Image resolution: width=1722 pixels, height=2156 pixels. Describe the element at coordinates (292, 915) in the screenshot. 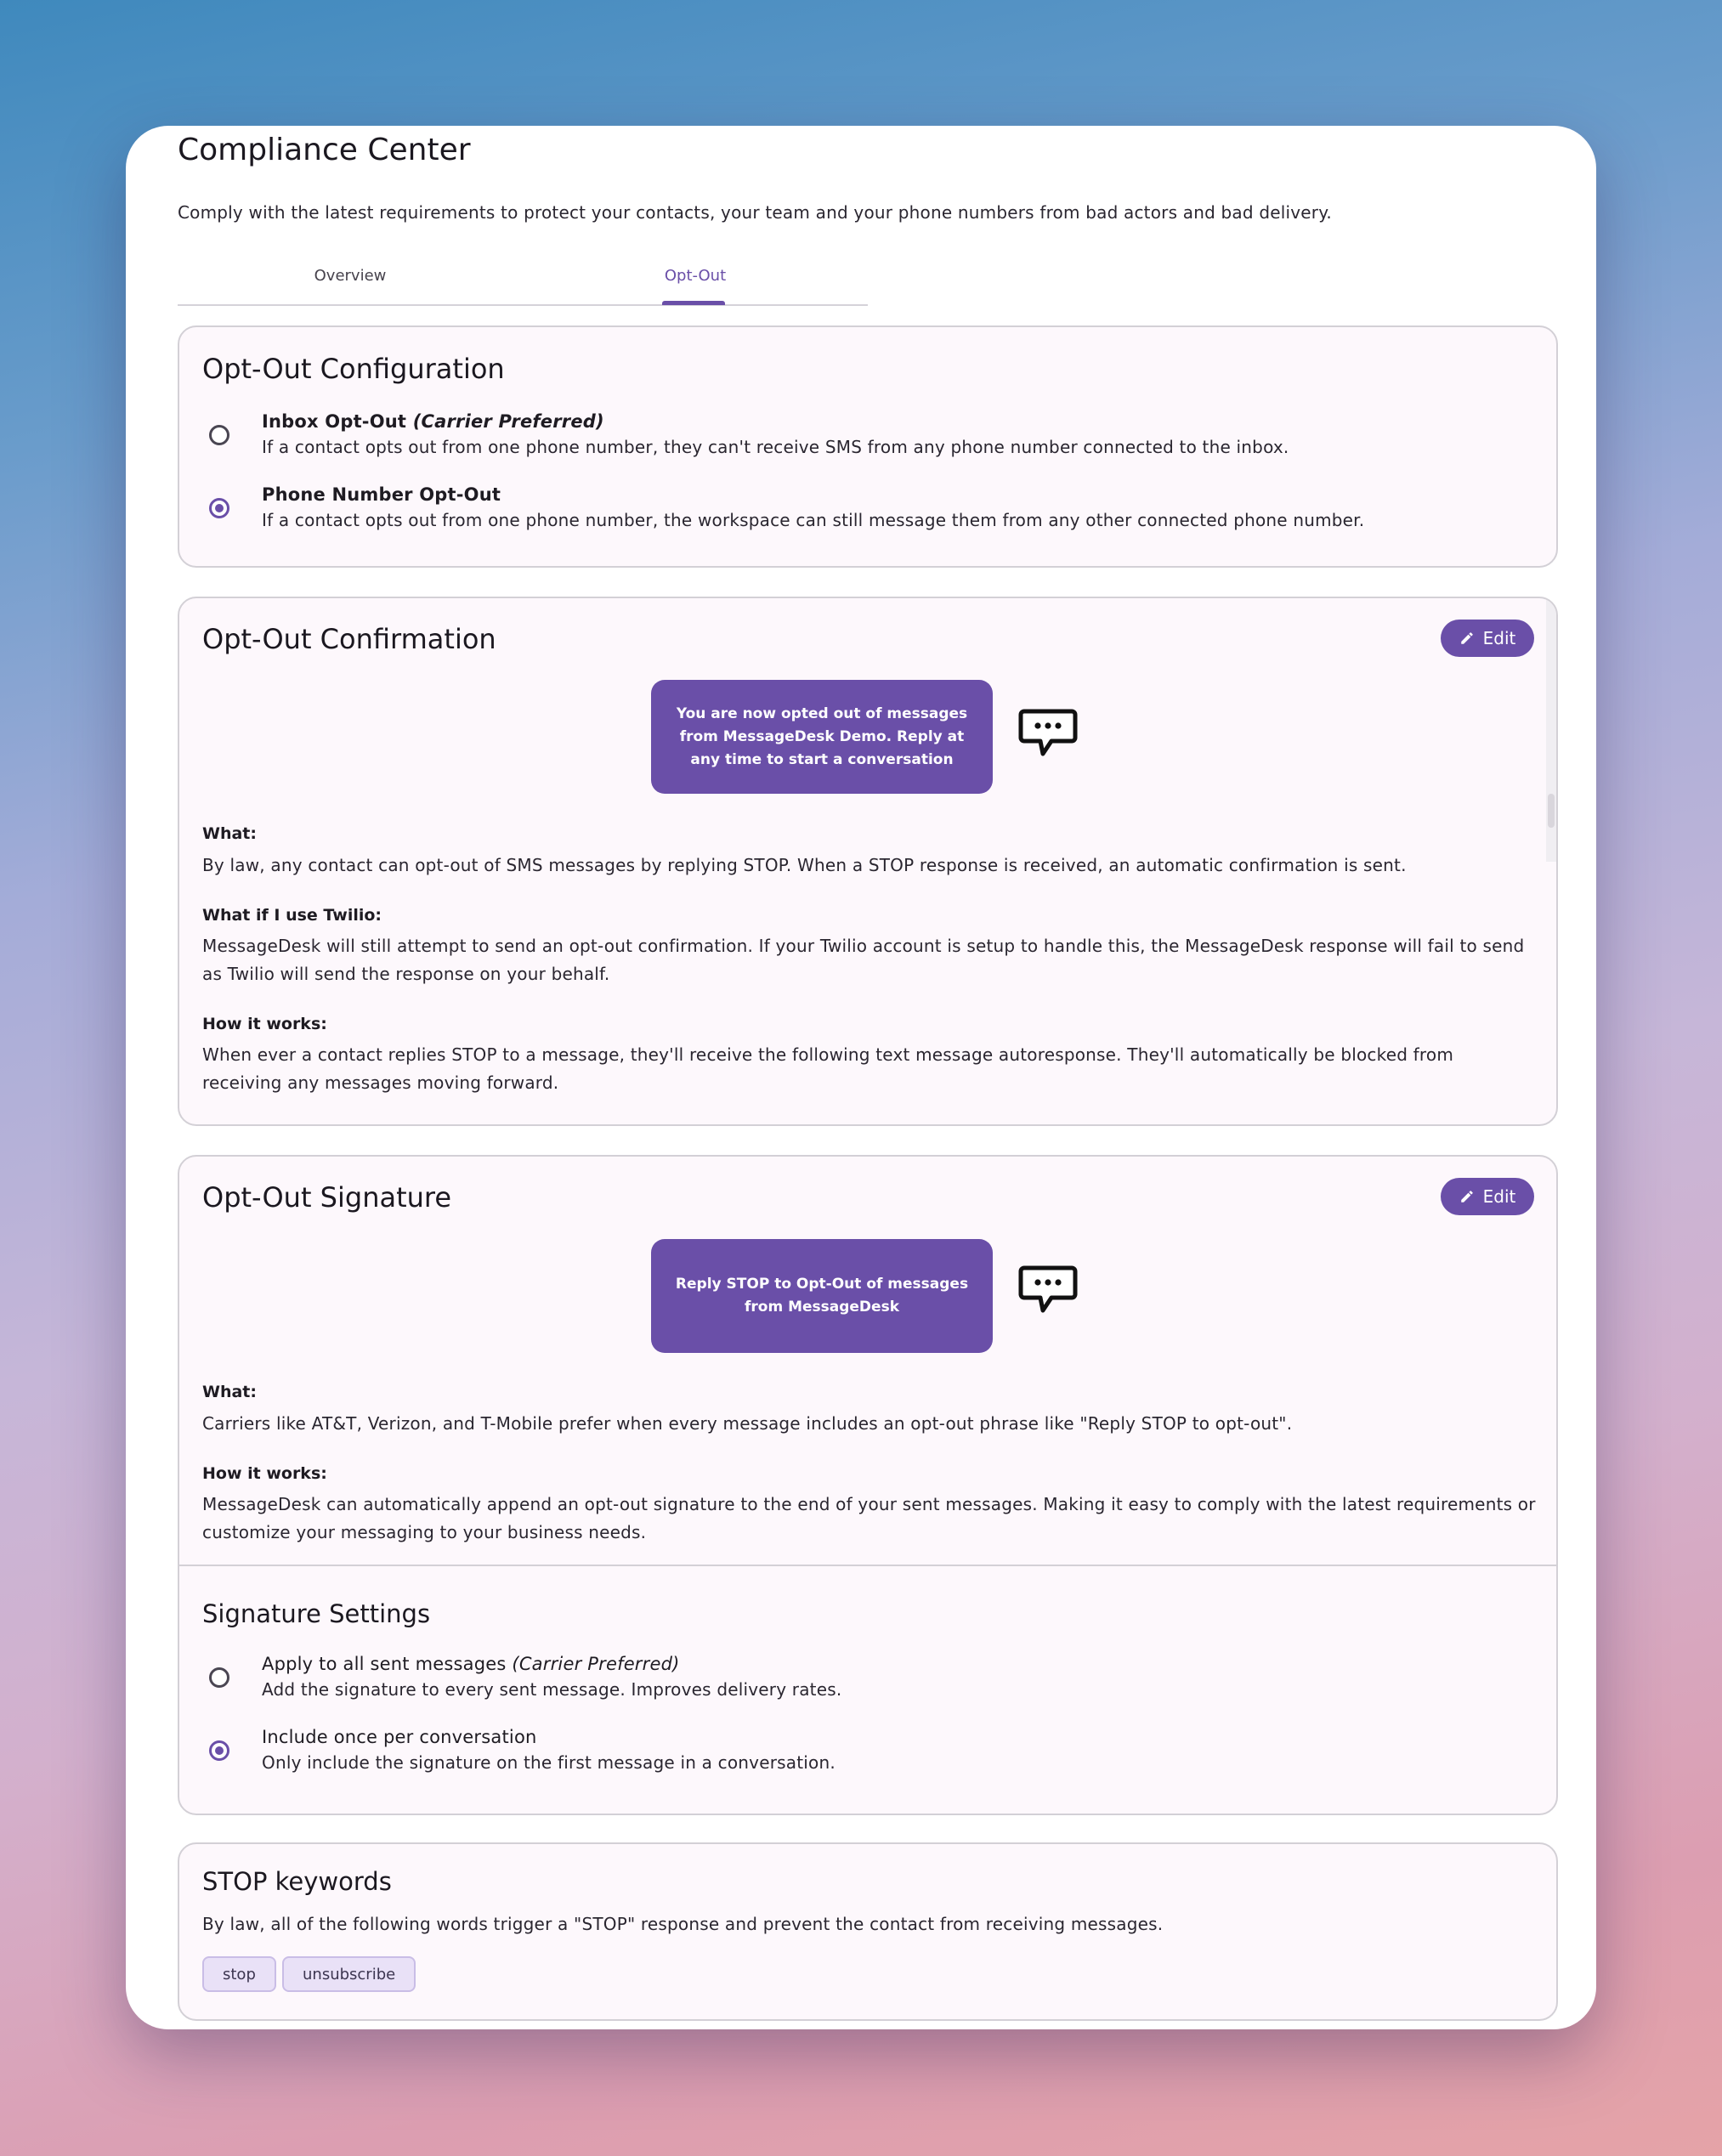

I see `twilio-label: What if I use Twilio:` at that location.